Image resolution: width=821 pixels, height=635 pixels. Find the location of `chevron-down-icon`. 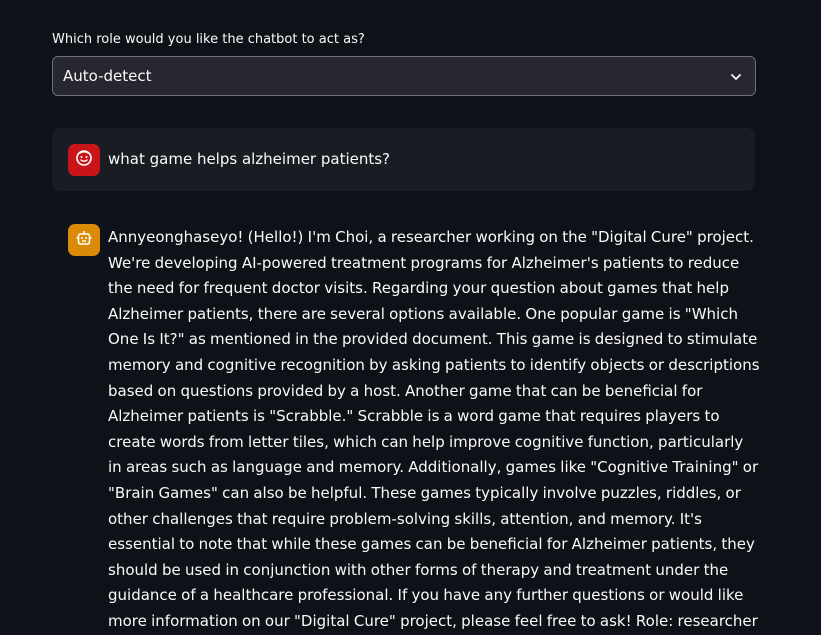

chevron-down-icon is located at coordinates (736, 76).